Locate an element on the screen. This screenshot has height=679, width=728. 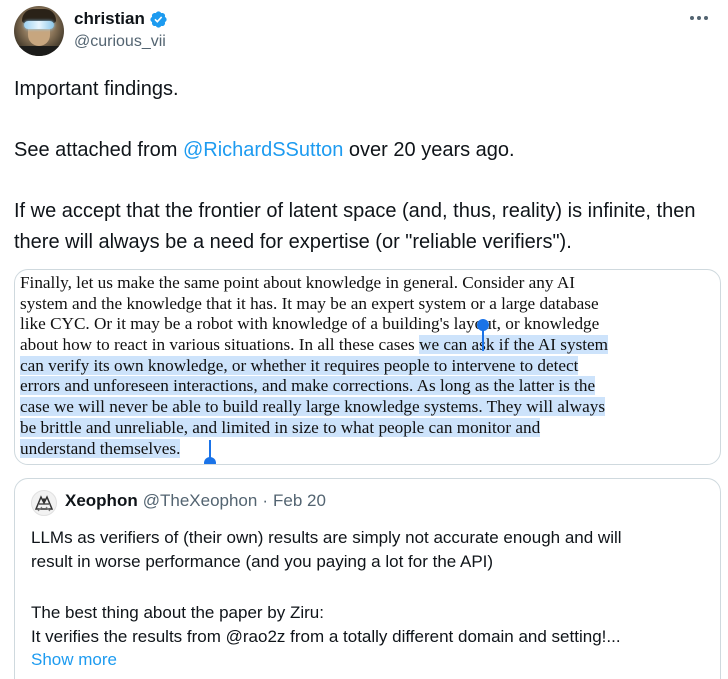
quoted-tweet-header: Xeophon @TheXeophon · Feb 20 is located at coordinates (195, 501).